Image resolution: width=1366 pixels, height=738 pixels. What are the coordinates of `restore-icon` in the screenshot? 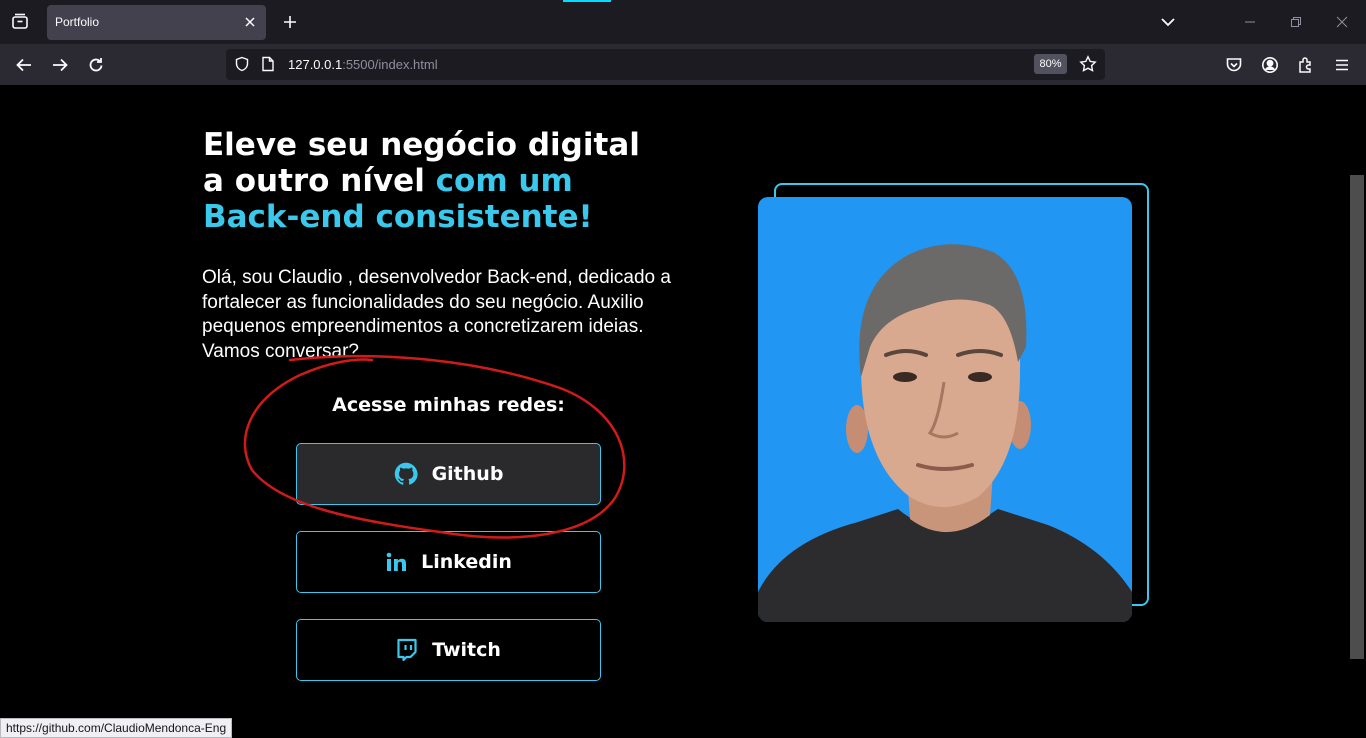 It's located at (1296, 22).